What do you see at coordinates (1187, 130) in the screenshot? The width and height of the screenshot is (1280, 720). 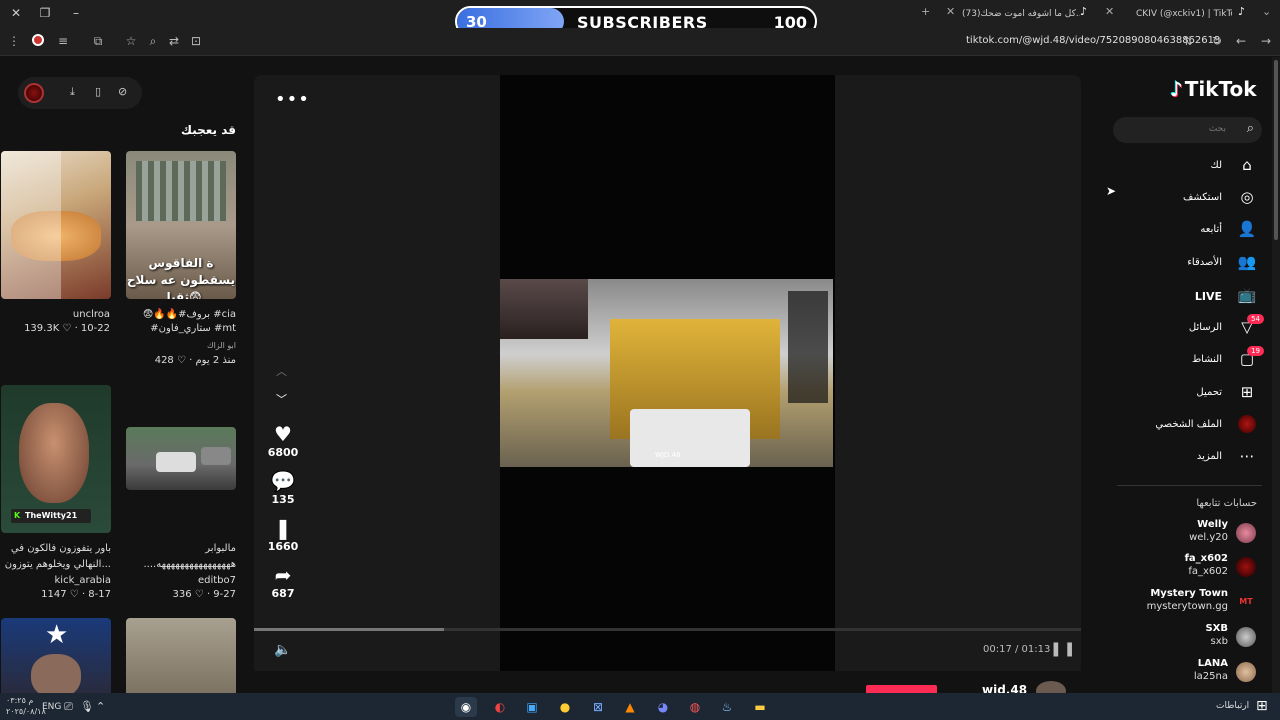 I see `search-input: بحث ⌕` at bounding box center [1187, 130].